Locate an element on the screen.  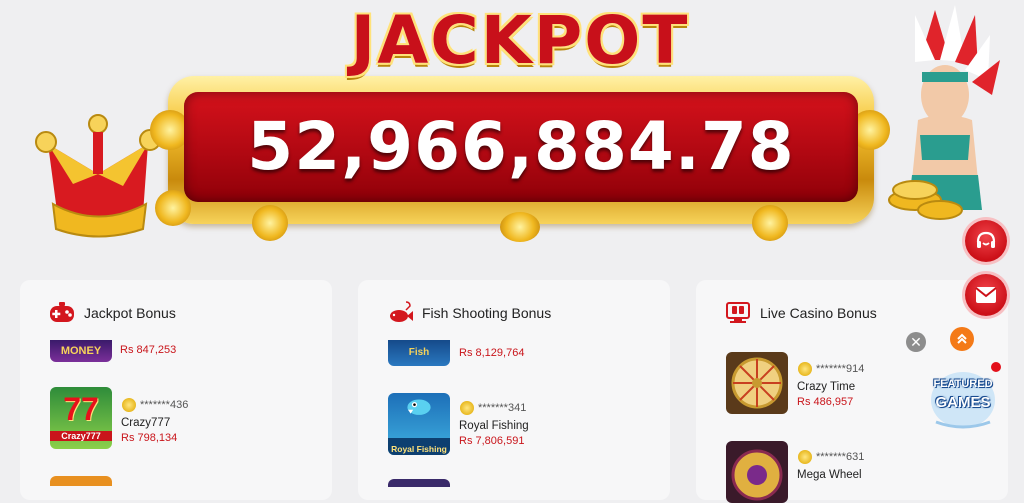
card-header: Live Casino Bonus is located at coordinates (800, 313).